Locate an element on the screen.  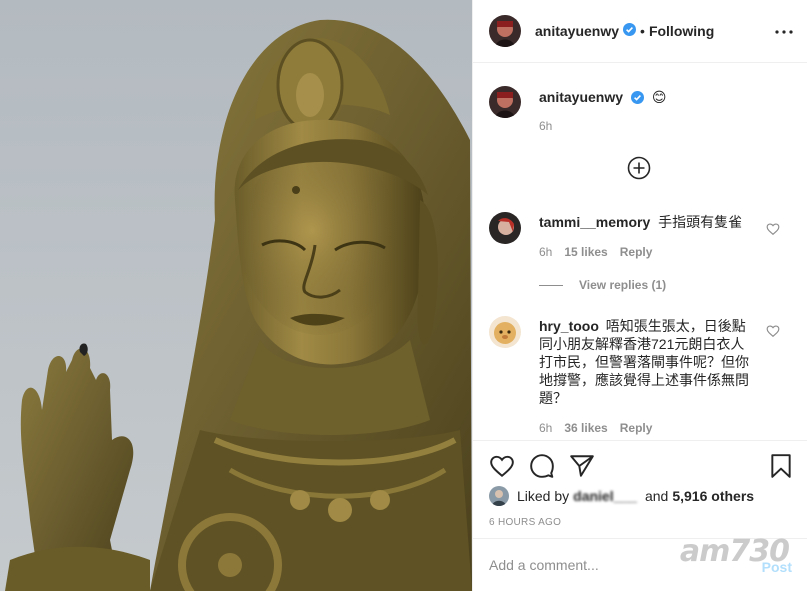
likes-summary: Liked by daniel___ and 5,916 others is located at coordinates (621, 496).